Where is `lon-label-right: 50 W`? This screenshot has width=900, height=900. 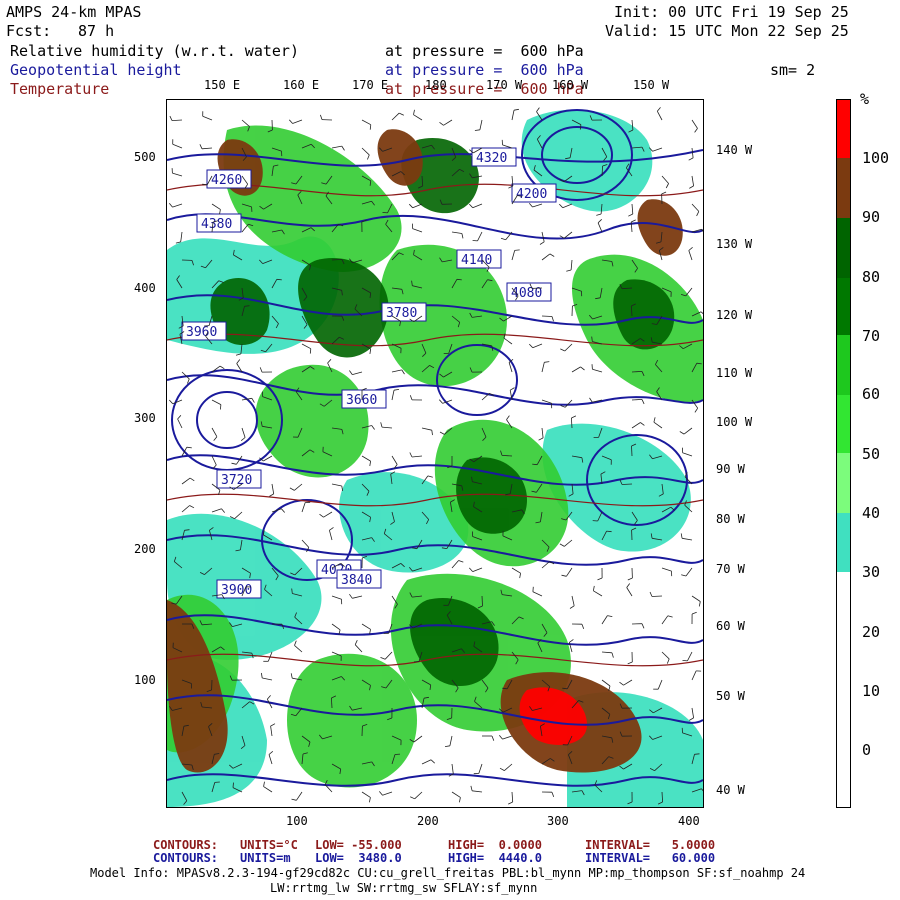 lon-label-right: 50 W is located at coordinates (730, 696).